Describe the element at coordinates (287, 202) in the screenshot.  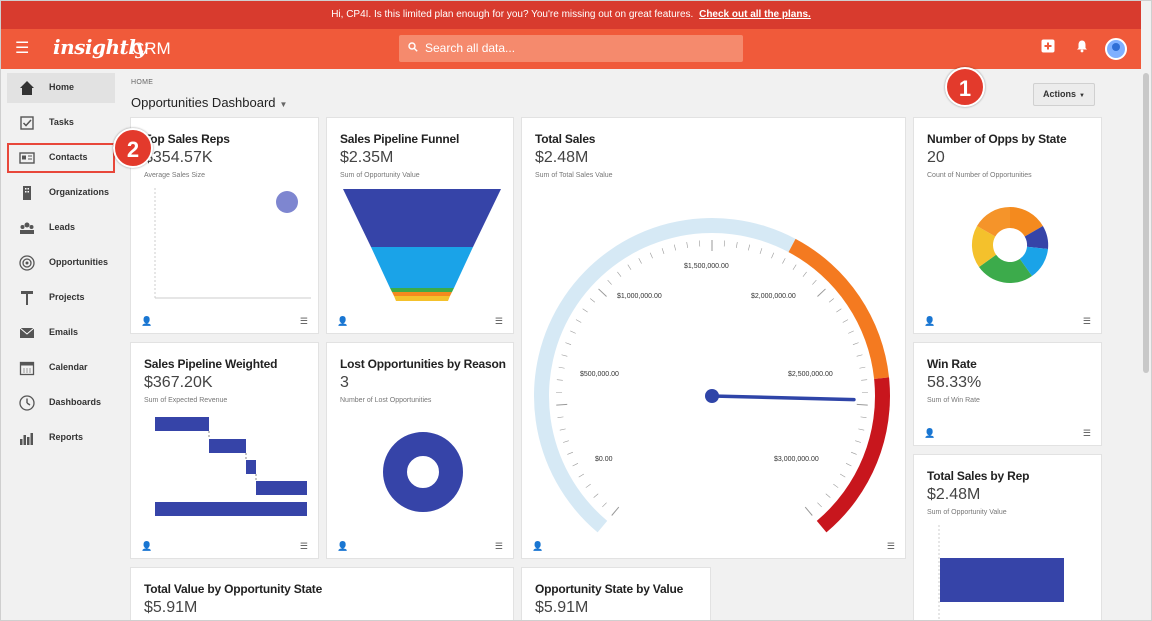
I see `scatter-point` at that location.